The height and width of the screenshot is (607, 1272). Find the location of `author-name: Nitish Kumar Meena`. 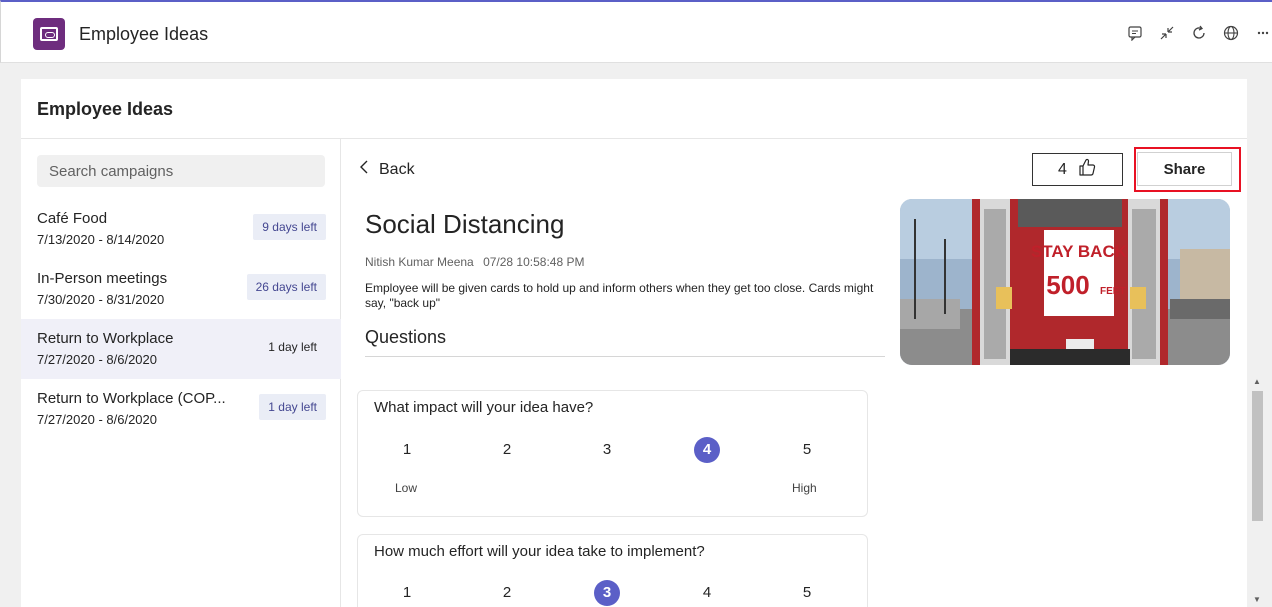

author-name: Nitish Kumar Meena is located at coordinates (419, 262).